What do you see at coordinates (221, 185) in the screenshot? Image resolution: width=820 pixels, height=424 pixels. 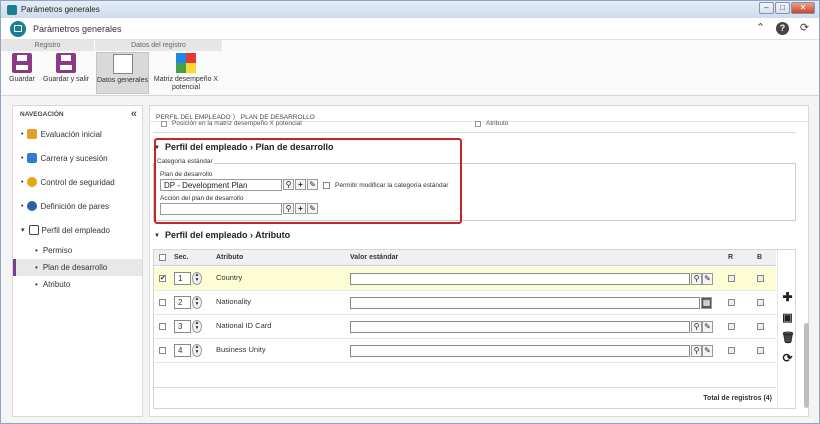 I see `plan-input: DP - Development Plan` at bounding box center [221, 185].